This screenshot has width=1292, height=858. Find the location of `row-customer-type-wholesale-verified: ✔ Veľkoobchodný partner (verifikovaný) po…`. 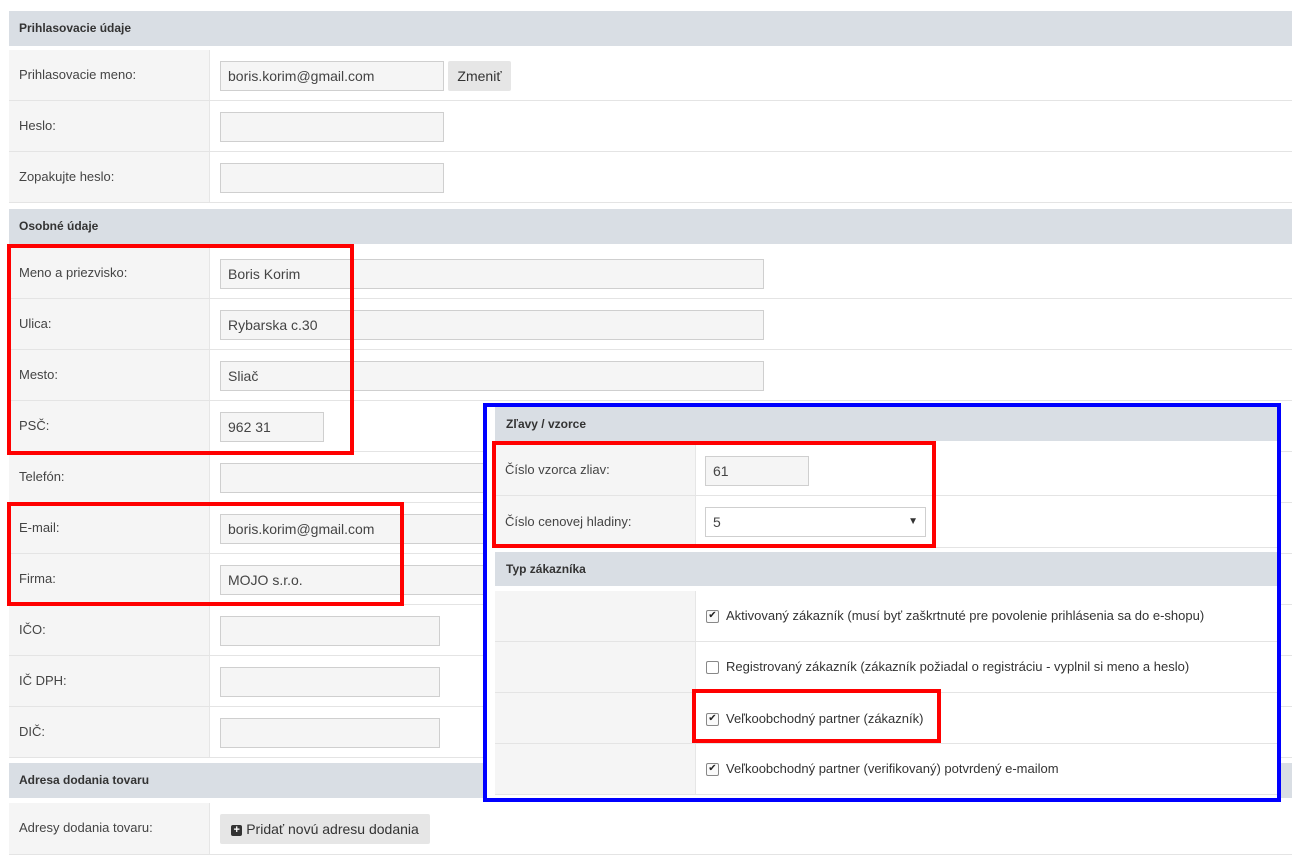

row-customer-type-wholesale-verified: ✔ Veľkoobchodný partner (verifikovaný) po… is located at coordinates (886, 769).